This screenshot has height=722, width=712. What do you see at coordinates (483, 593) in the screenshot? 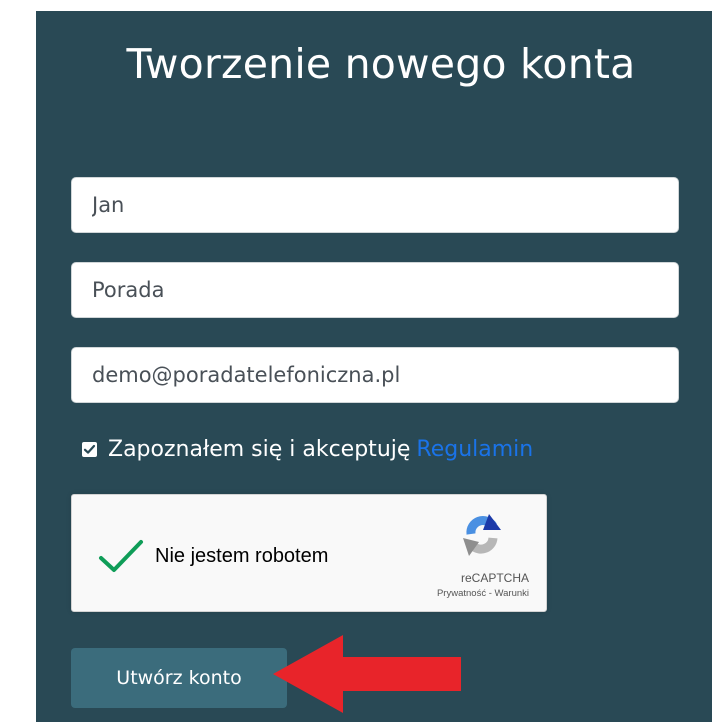
I see `recaptcha-privacy-terms: Prywatność - Warunki` at bounding box center [483, 593].